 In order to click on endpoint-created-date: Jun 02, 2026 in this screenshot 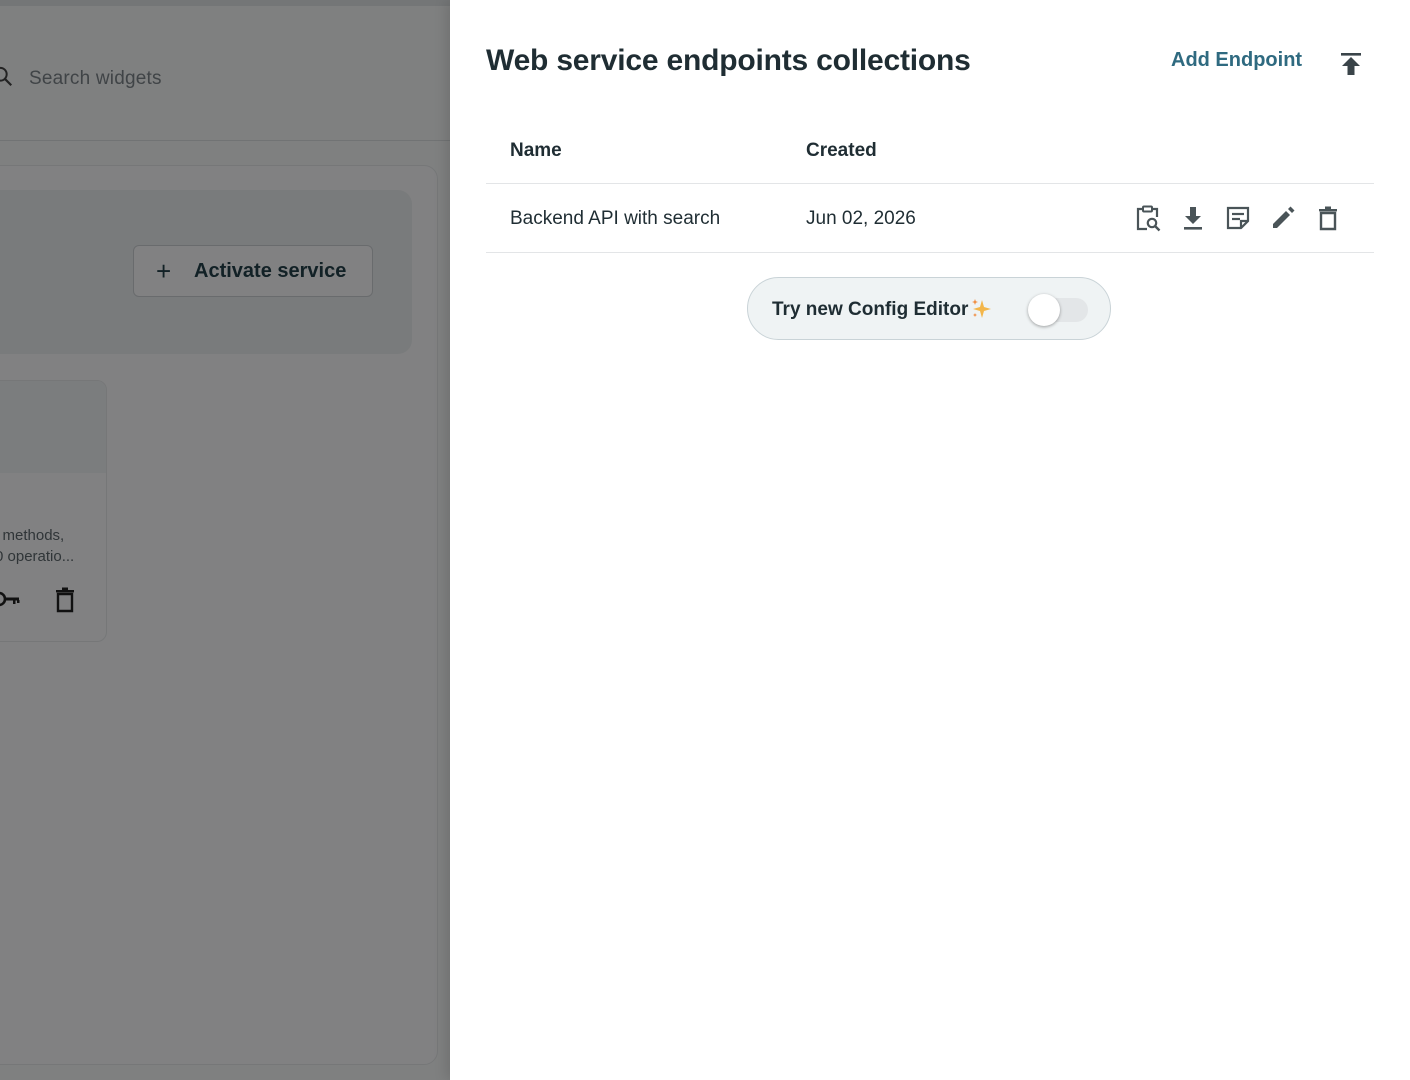, I will do `click(861, 218)`.